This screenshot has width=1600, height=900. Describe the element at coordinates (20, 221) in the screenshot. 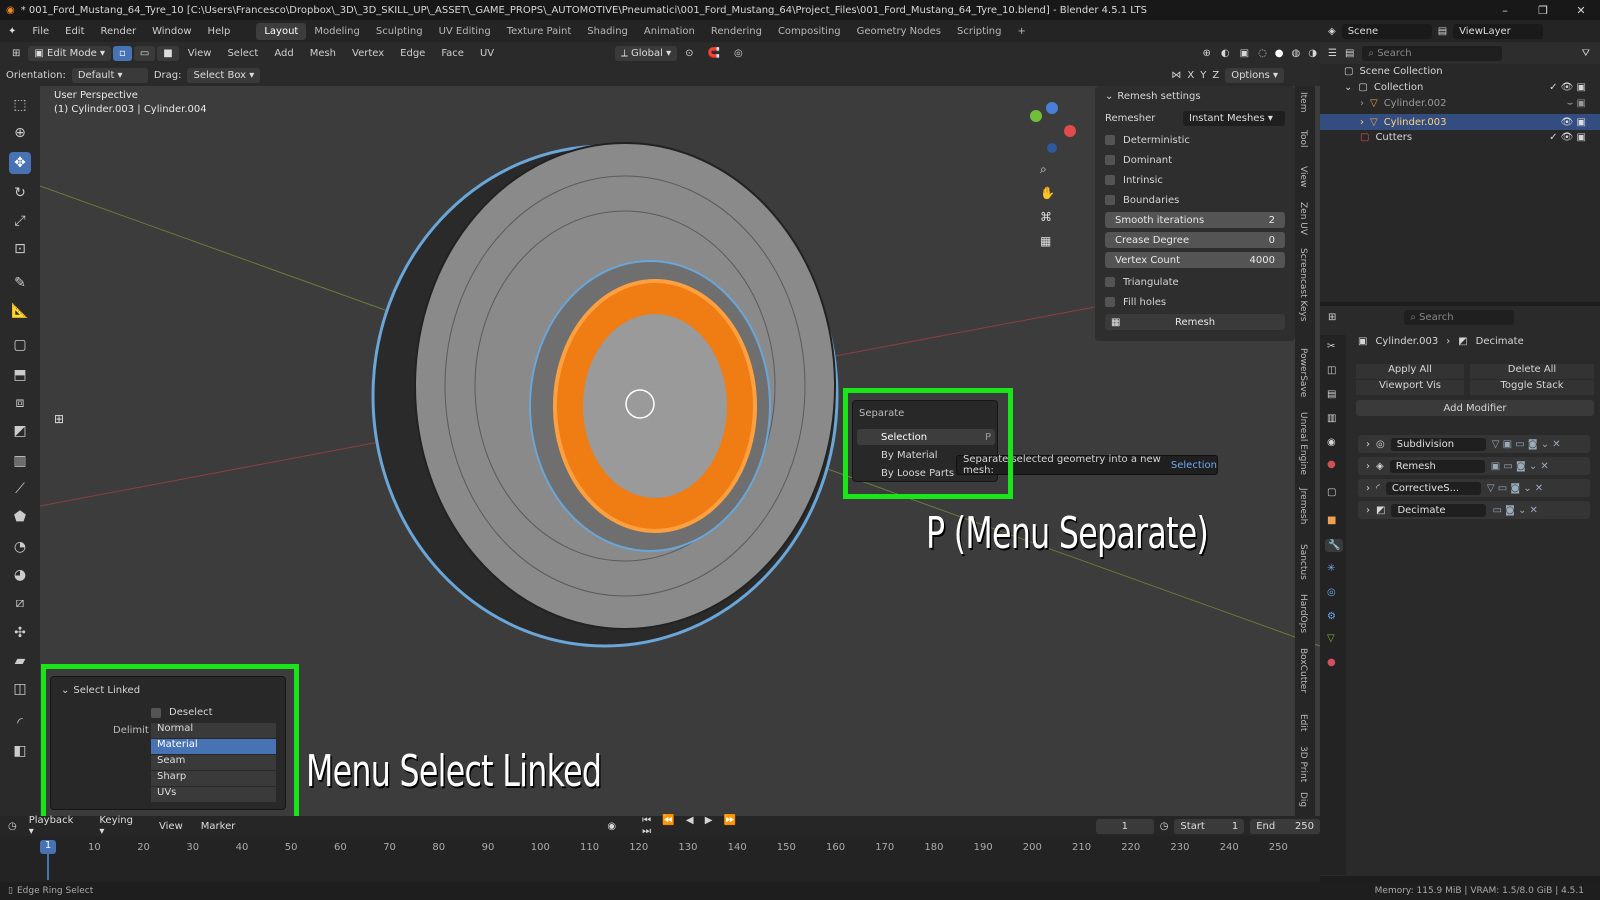

I see `scale-icon: ⤢` at that location.